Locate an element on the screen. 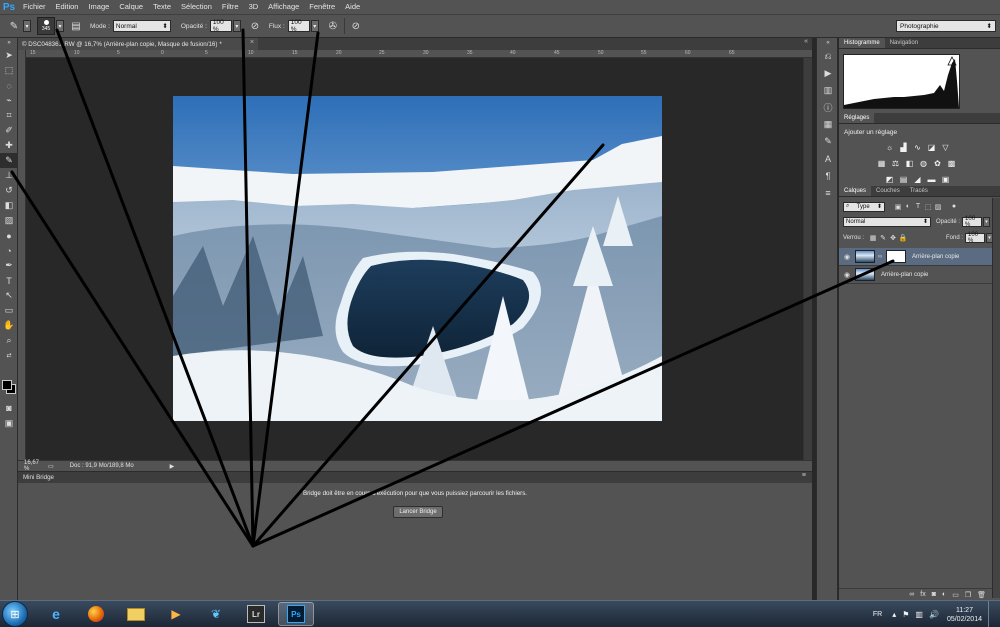  black-white-icon: ◧ is located at coordinates (909, 163).